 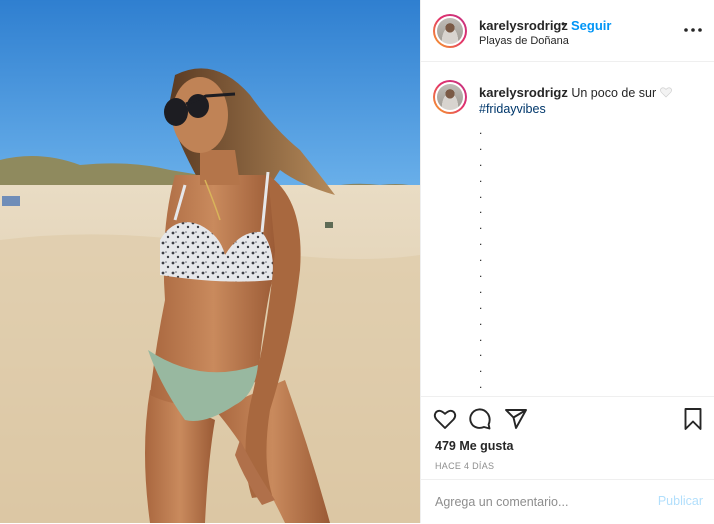 I want to click on more-options-icon, so click(x=693, y=30).